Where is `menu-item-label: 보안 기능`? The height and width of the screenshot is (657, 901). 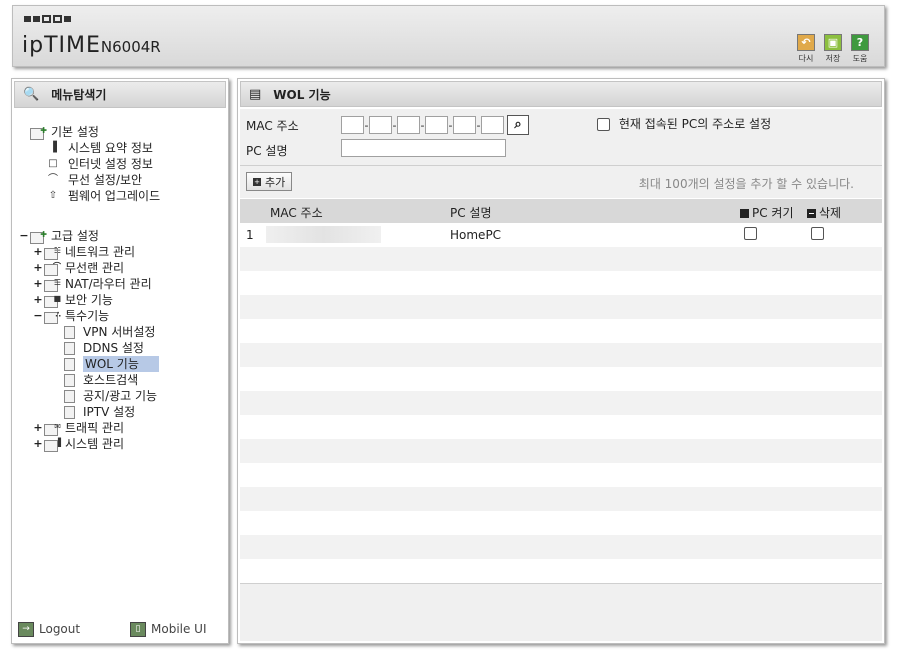 menu-item-label: 보안 기능 is located at coordinates (89, 300).